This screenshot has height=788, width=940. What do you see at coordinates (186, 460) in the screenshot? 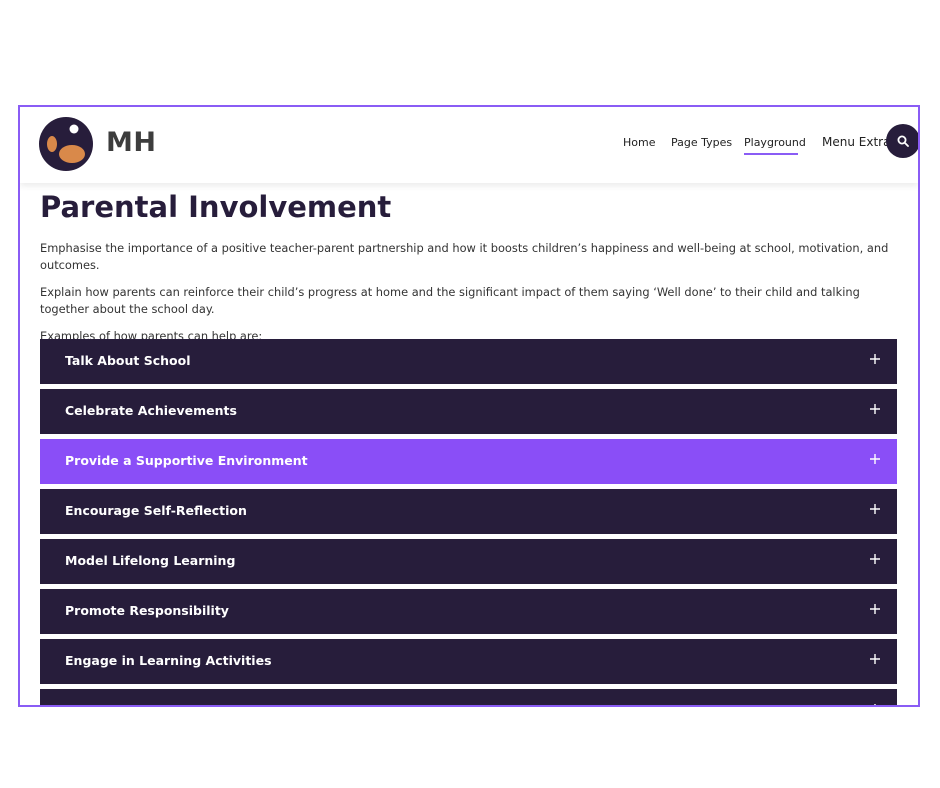
I see `accordion-label: Provide a Supportive Environment` at bounding box center [186, 460].